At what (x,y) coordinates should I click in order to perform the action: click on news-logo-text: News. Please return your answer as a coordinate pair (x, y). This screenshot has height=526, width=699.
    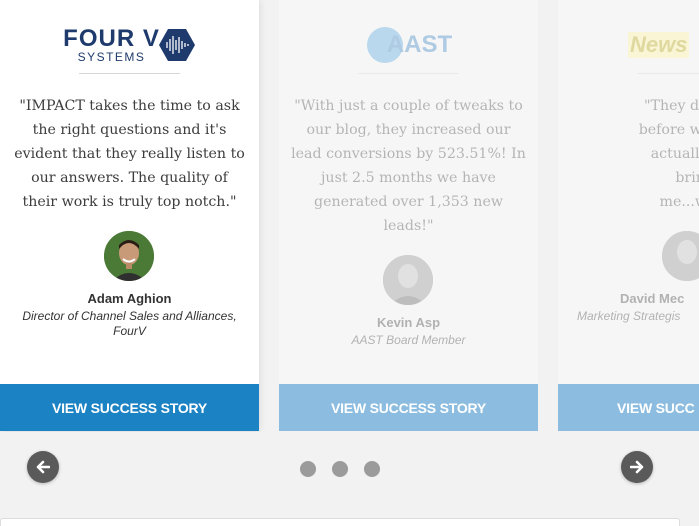
    Looking at the image, I should click on (659, 45).